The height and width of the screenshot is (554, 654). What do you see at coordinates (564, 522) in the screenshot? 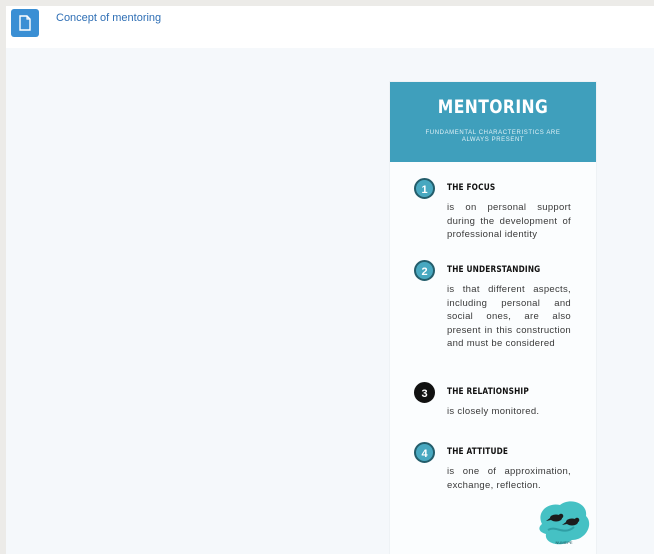
I see `numepe-logo: NUMEPE` at bounding box center [564, 522].